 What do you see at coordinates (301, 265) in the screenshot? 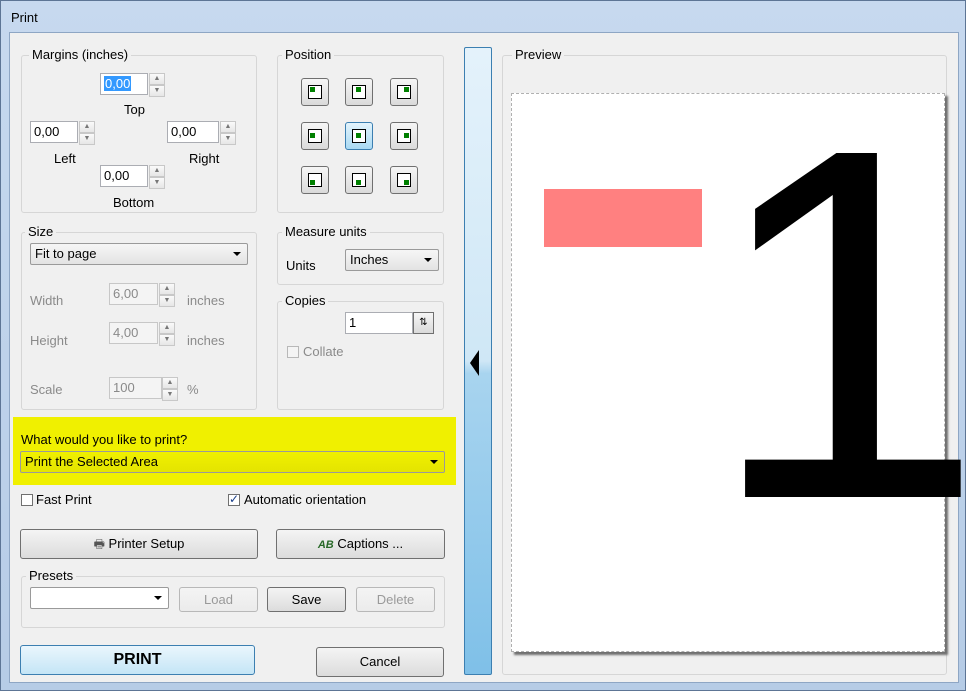
I see `units-label: Units` at bounding box center [301, 265].